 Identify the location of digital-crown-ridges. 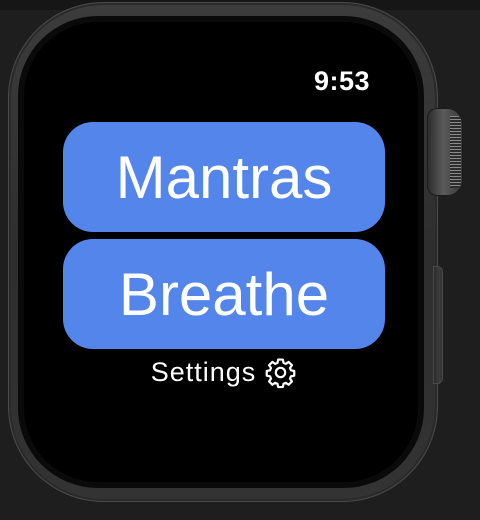
(455, 152).